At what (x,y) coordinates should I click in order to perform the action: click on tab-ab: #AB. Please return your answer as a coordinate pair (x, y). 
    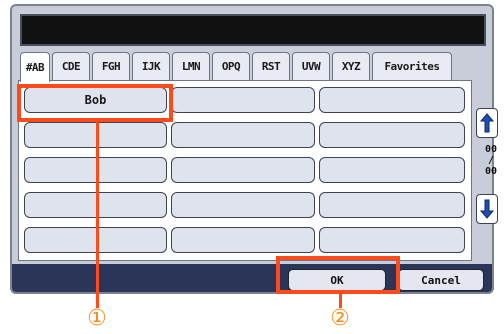
    Looking at the image, I should click on (35, 67).